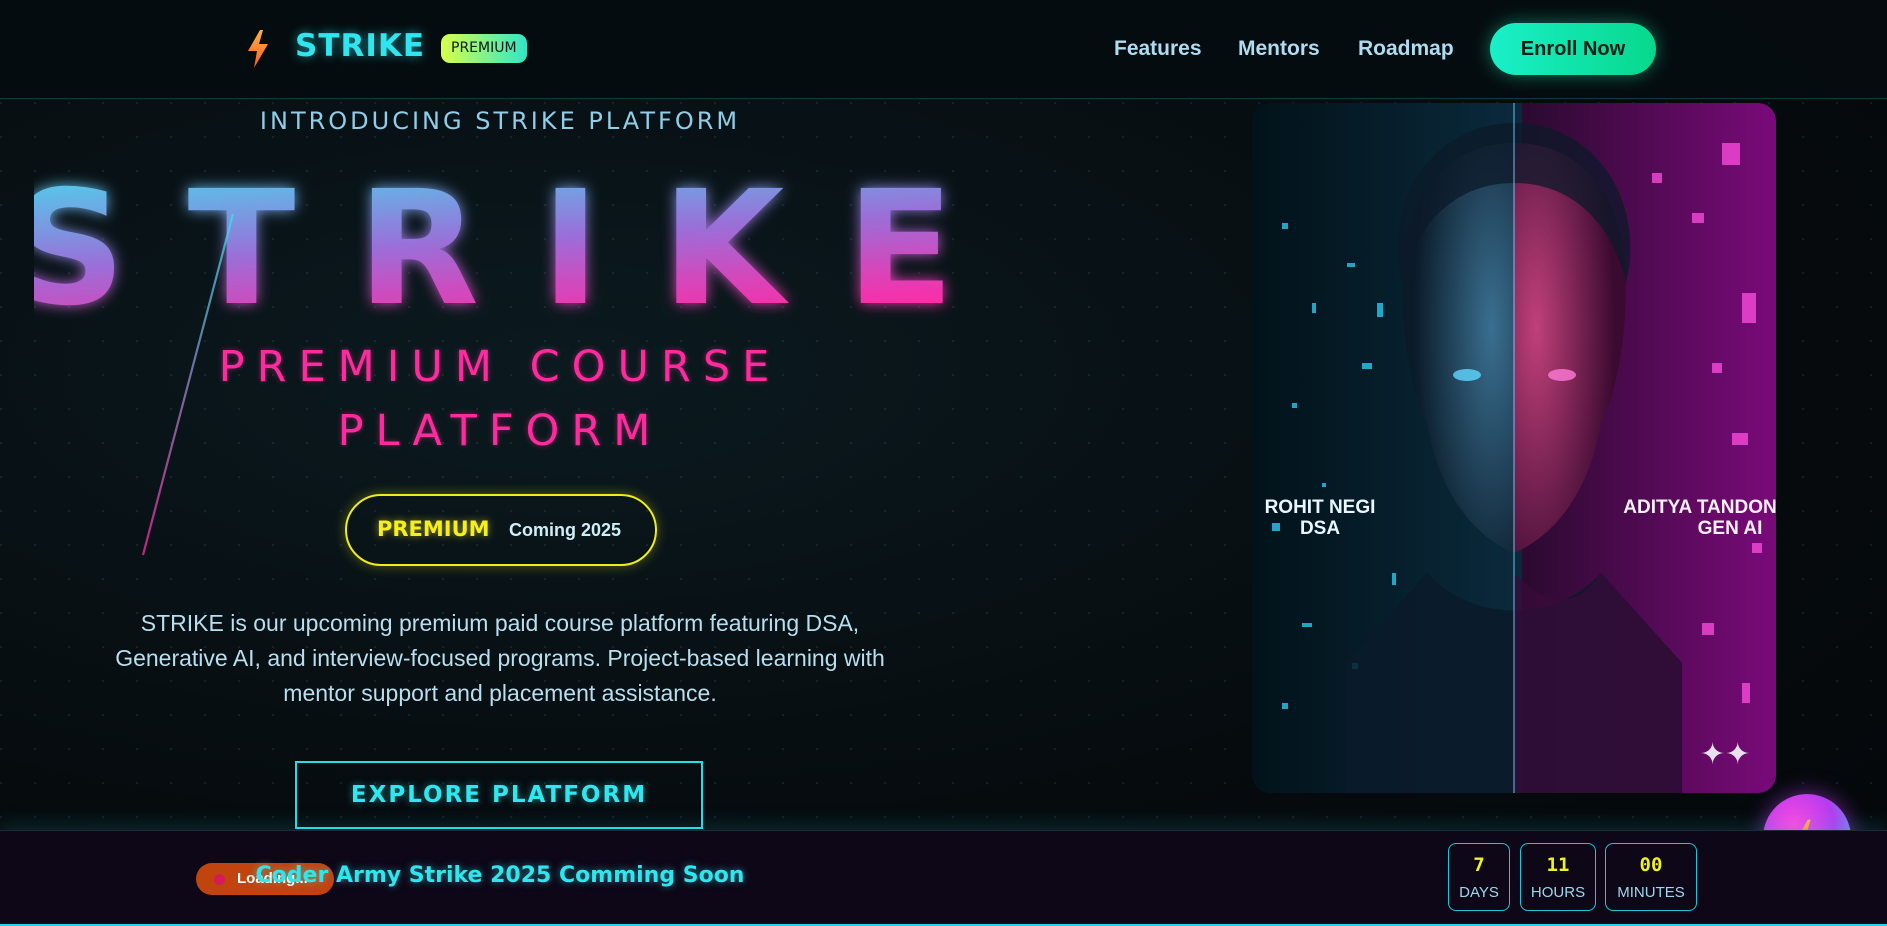 This screenshot has height=926, width=1887. What do you see at coordinates (565, 530) in the screenshot?
I see `pill-coming-label: Coming 2025` at bounding box center [565, 530].